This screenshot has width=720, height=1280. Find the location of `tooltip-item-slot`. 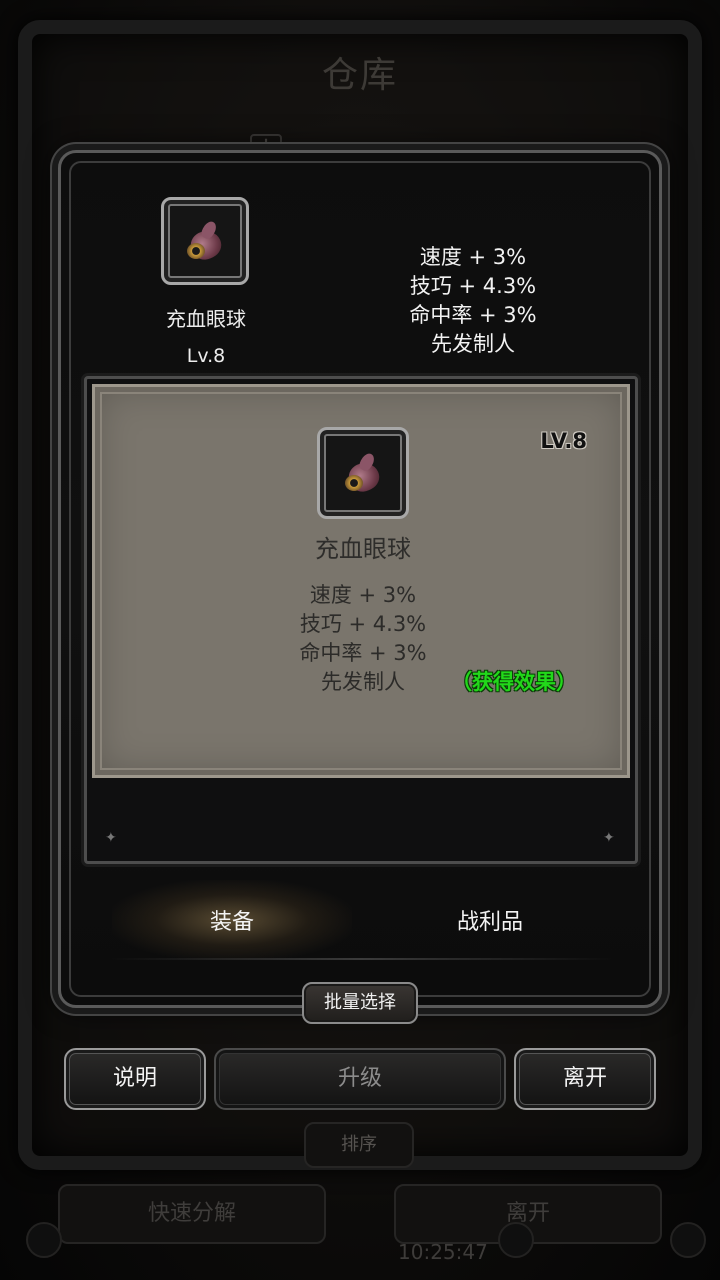

tooltip-item-slot is located at coordinates (363, 473).